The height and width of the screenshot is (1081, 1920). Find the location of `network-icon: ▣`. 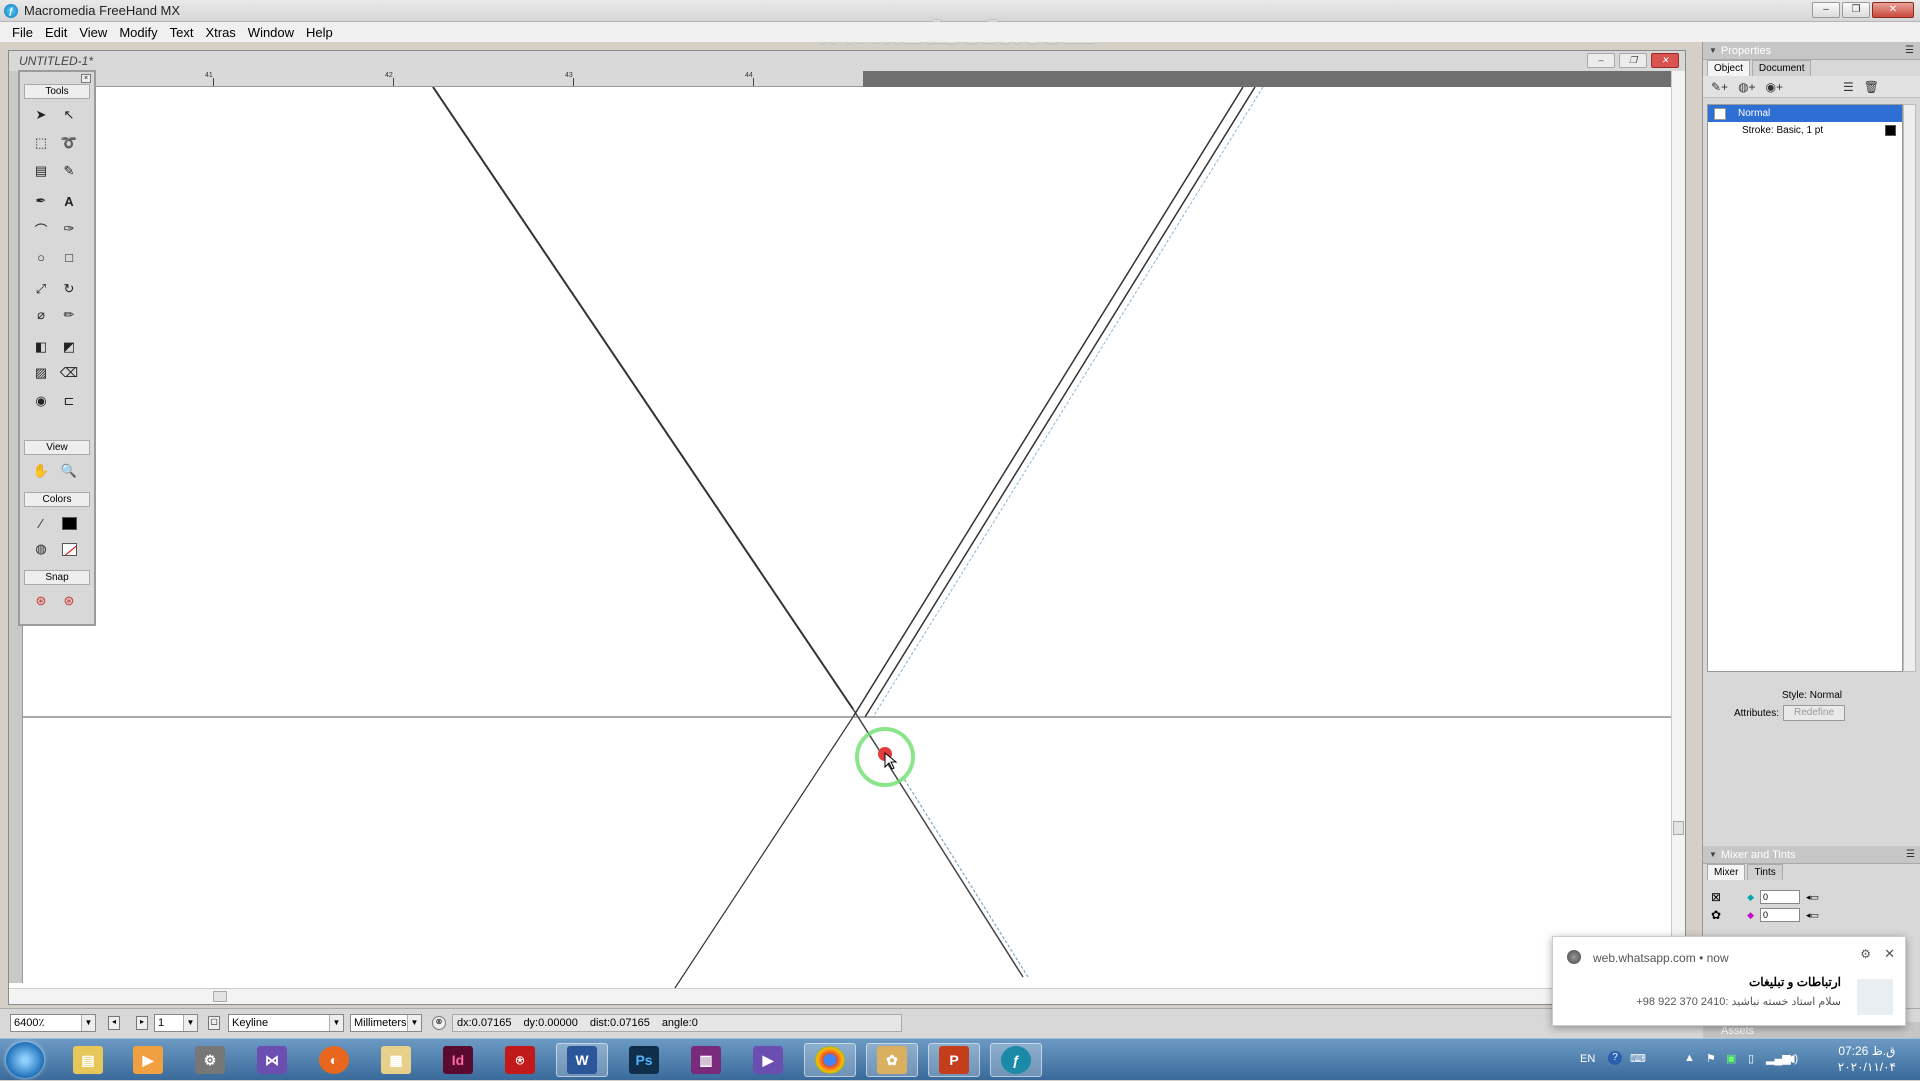

network-icon: ▣ is located at coordinates (1731, 1058).